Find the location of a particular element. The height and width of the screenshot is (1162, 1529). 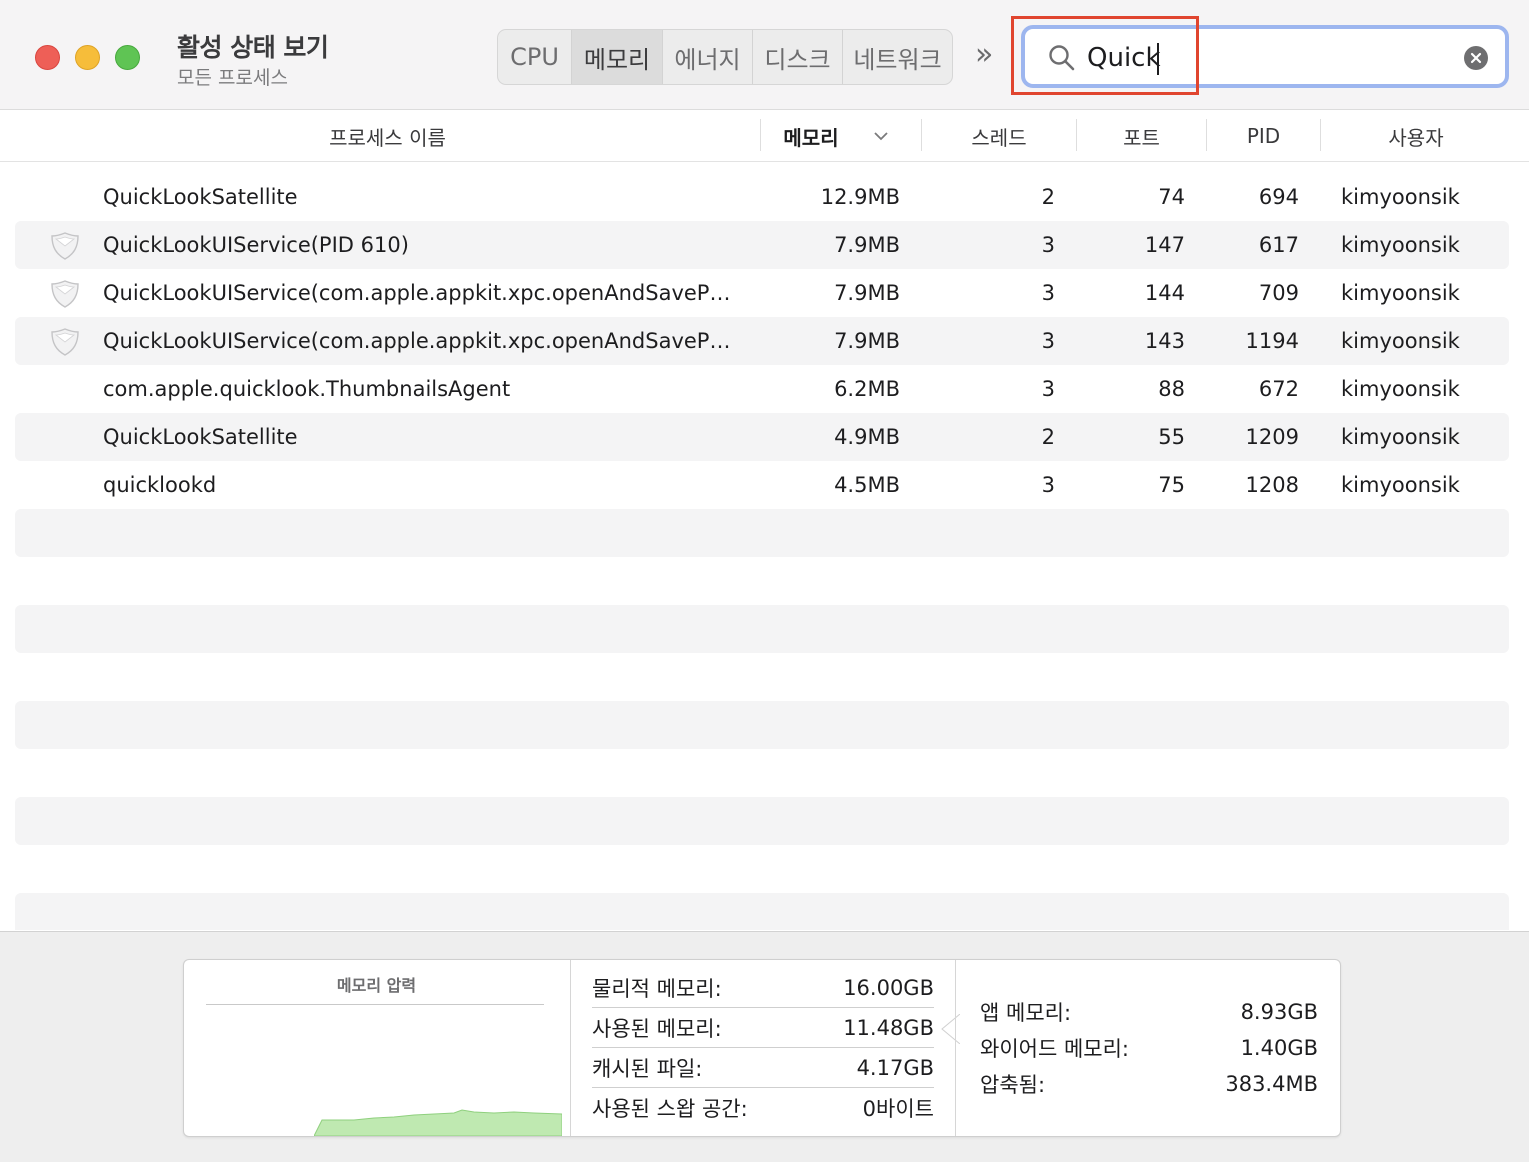

app-subtitle: 모든 프로세스 is located at coordinates (232, 76).